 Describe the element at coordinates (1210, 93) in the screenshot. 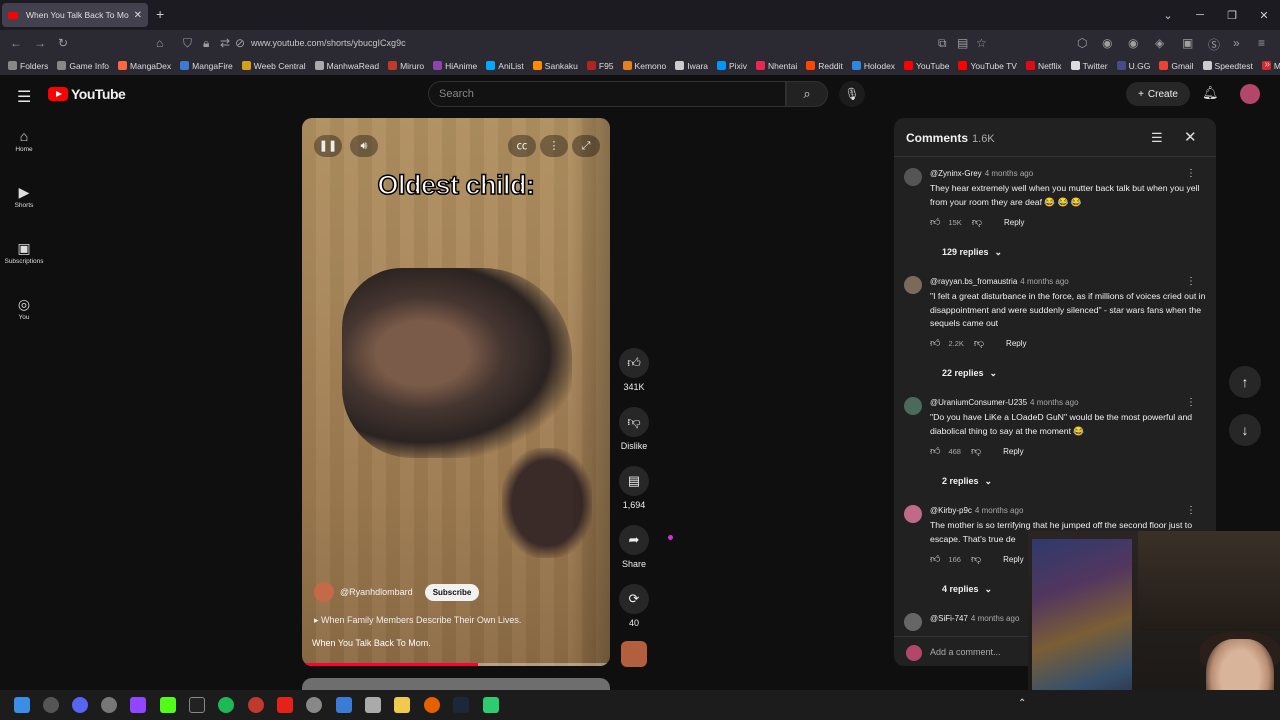

I see `notifications-bell-icon: 🔔︎` at that location.